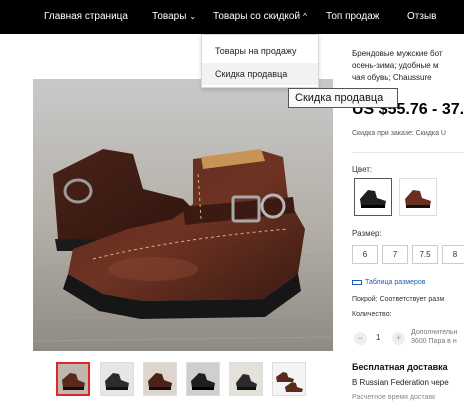 This screenshot has height=408, width=464. I want to click on quantity-increase-button: +, so click(398, 338).